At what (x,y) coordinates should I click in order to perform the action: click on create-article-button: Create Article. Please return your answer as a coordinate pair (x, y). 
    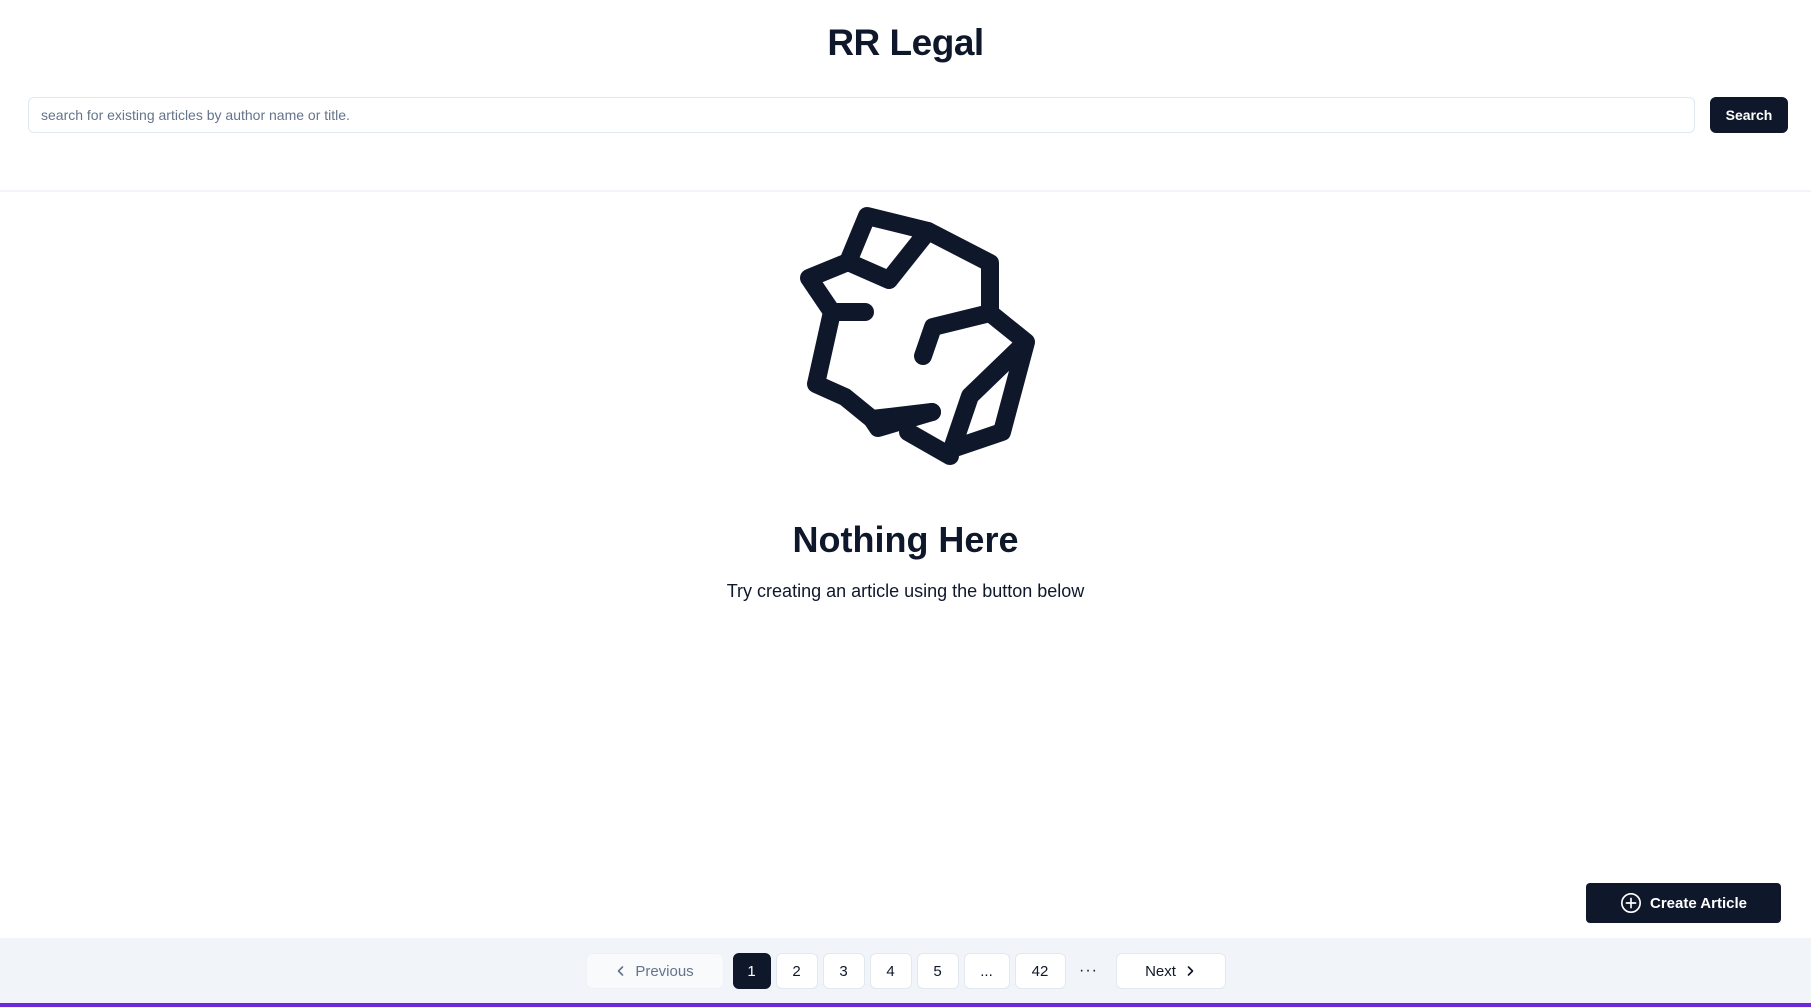
    Looking at the image, I should click on (1683, 903).